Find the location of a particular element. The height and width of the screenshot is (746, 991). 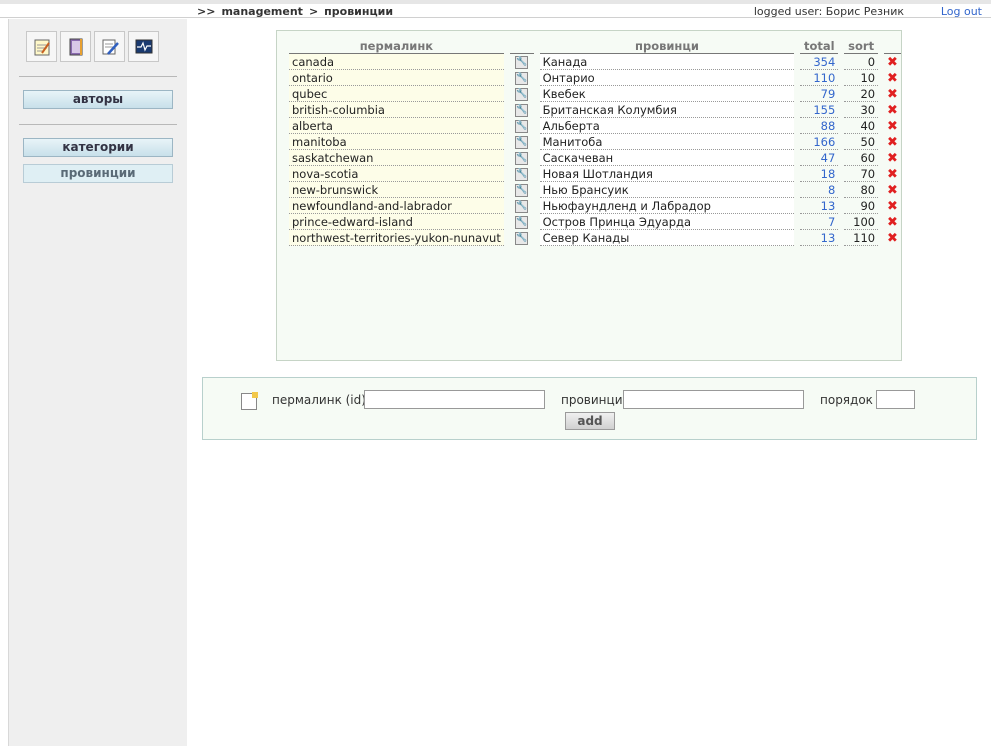

permalink-input is located at coordinates (454, 399).